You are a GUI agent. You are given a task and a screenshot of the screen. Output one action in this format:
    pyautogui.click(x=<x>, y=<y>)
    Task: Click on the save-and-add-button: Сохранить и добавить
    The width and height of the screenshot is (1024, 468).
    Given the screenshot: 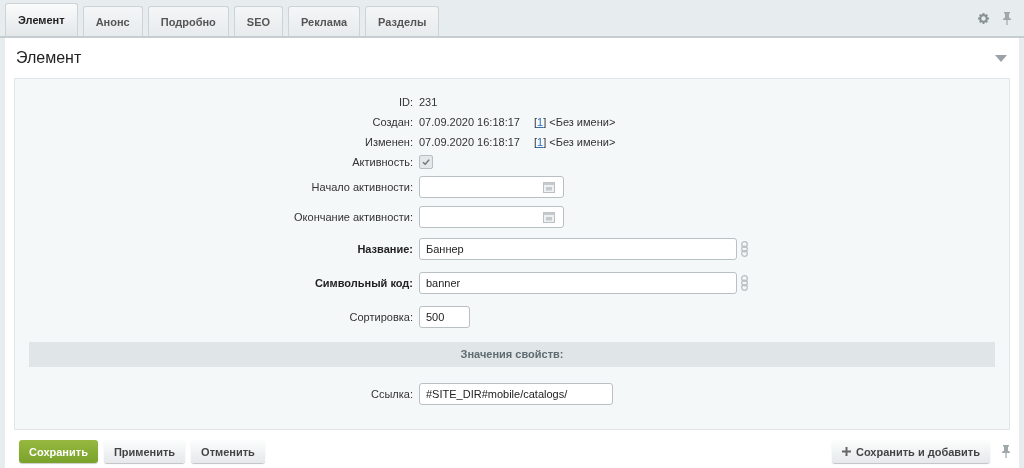 What is the action you would take?
    pyautogui.click(x=910, y=451)
    